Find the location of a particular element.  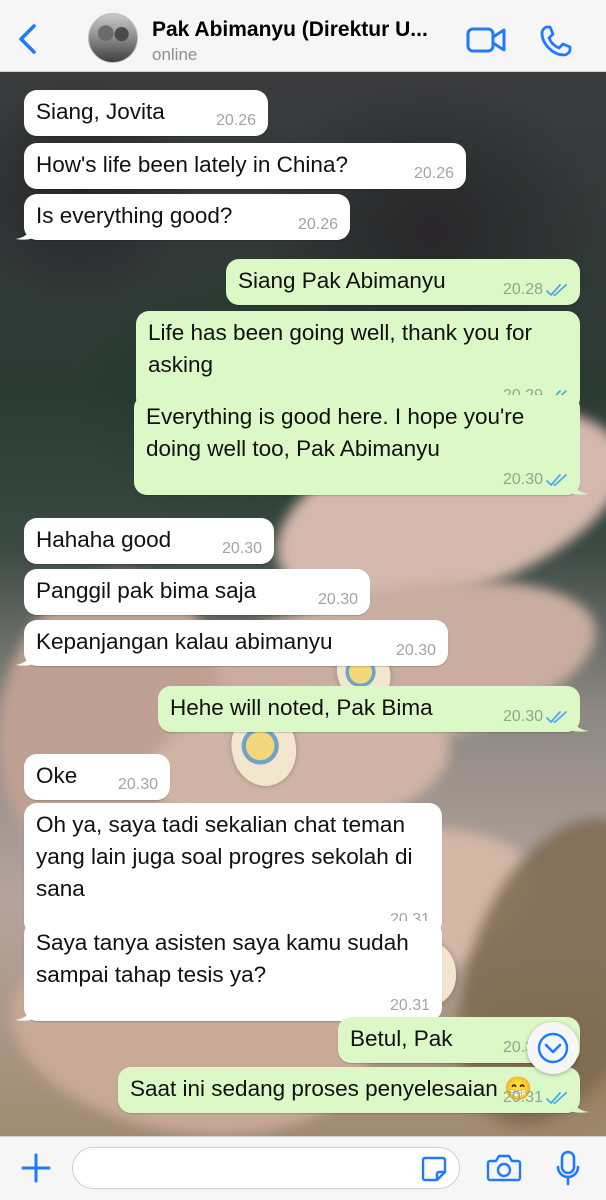

sticker-icon is located at coordinates (434, 1169).